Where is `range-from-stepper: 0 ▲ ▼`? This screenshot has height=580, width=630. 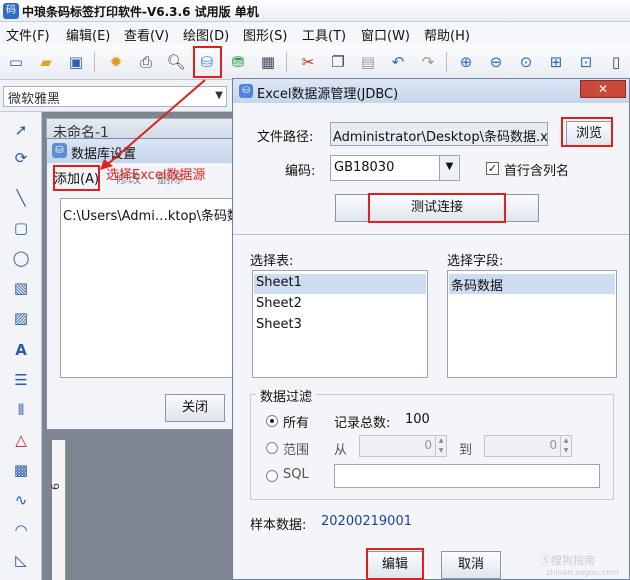
range-from-stepper: 0 ▲ ▼ is located at coordinates (403, 446).